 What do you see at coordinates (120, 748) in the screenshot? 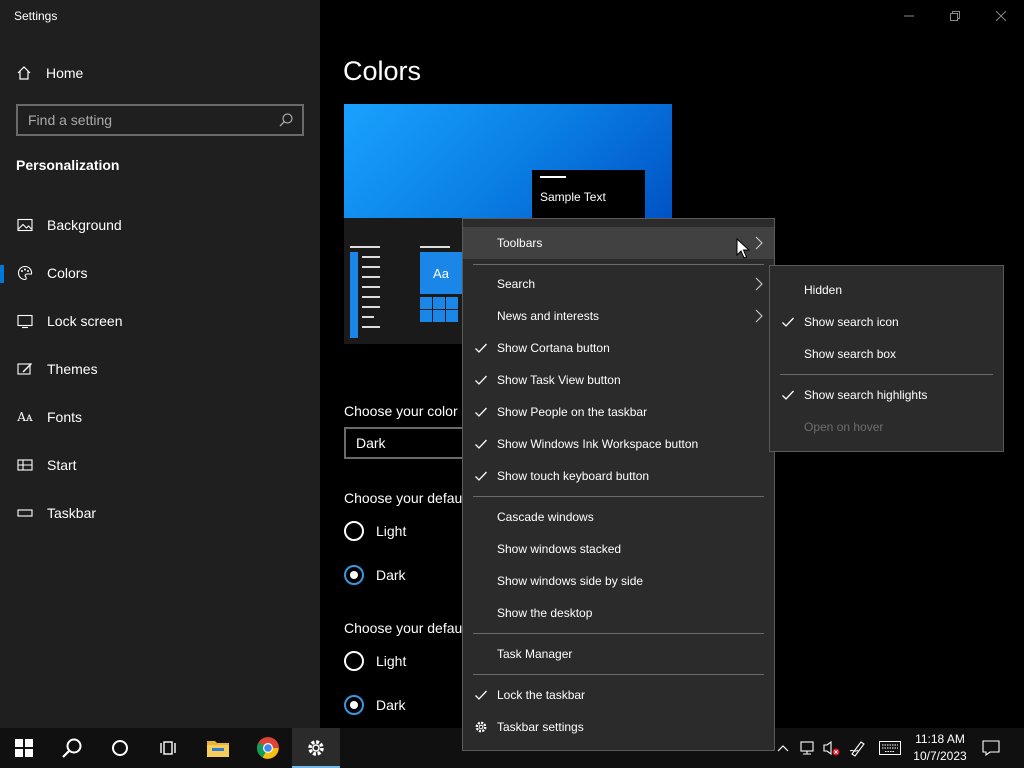
I see `cortana-button` at bounding box center [120, 748].